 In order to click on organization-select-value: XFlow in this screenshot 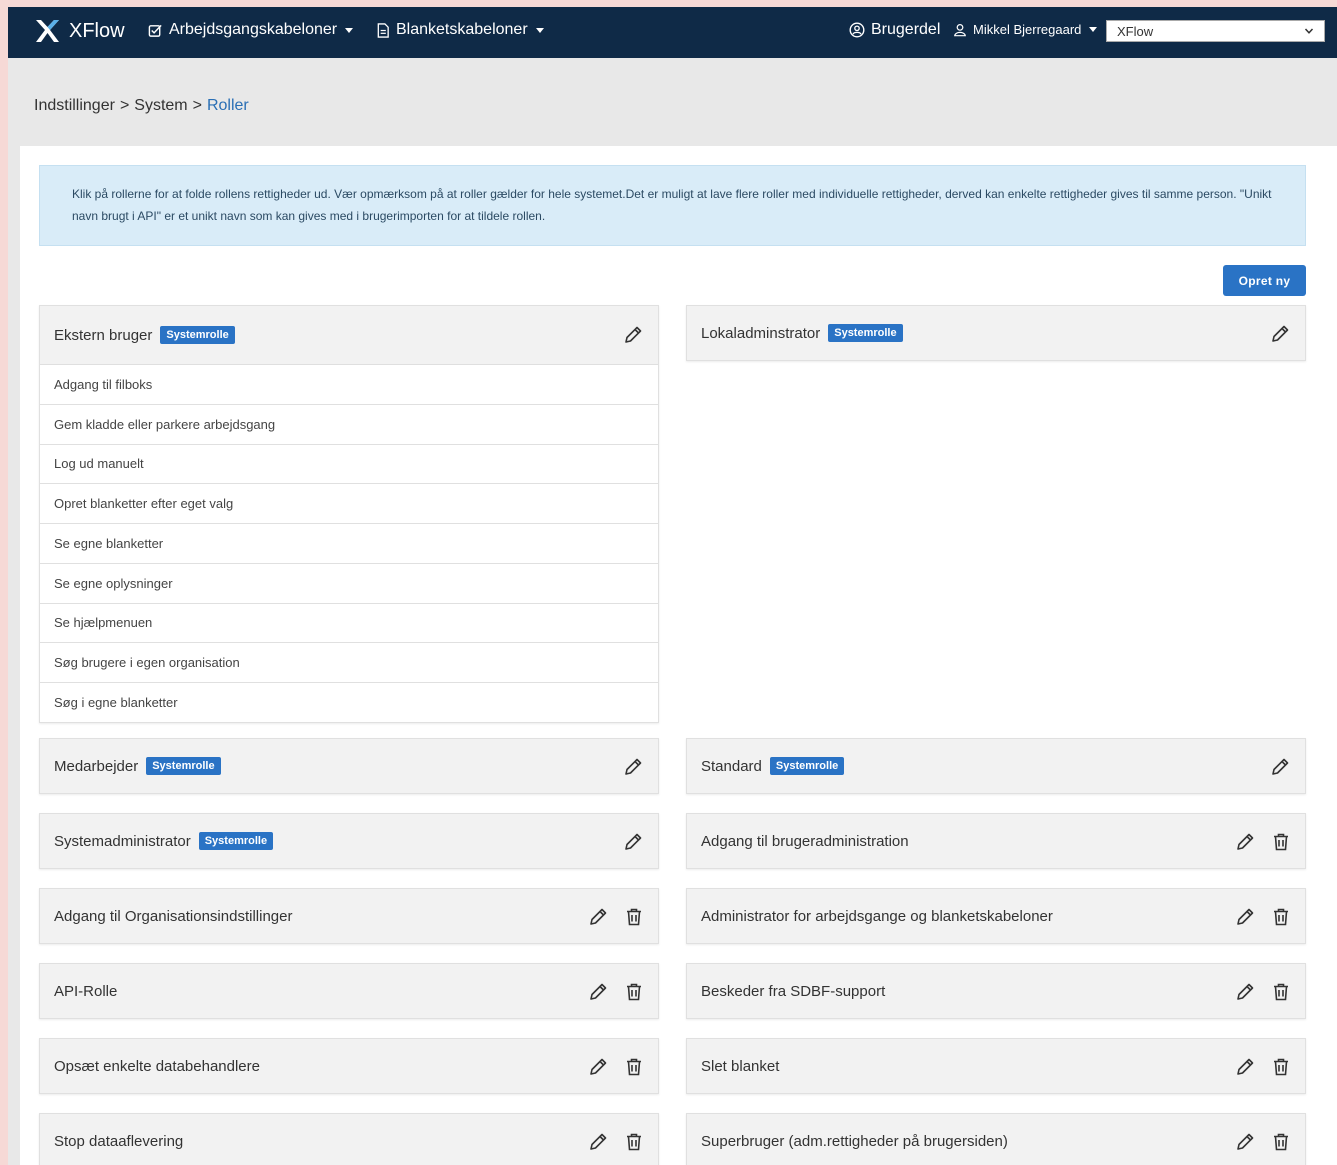, I will do `click(1135, 31)`.